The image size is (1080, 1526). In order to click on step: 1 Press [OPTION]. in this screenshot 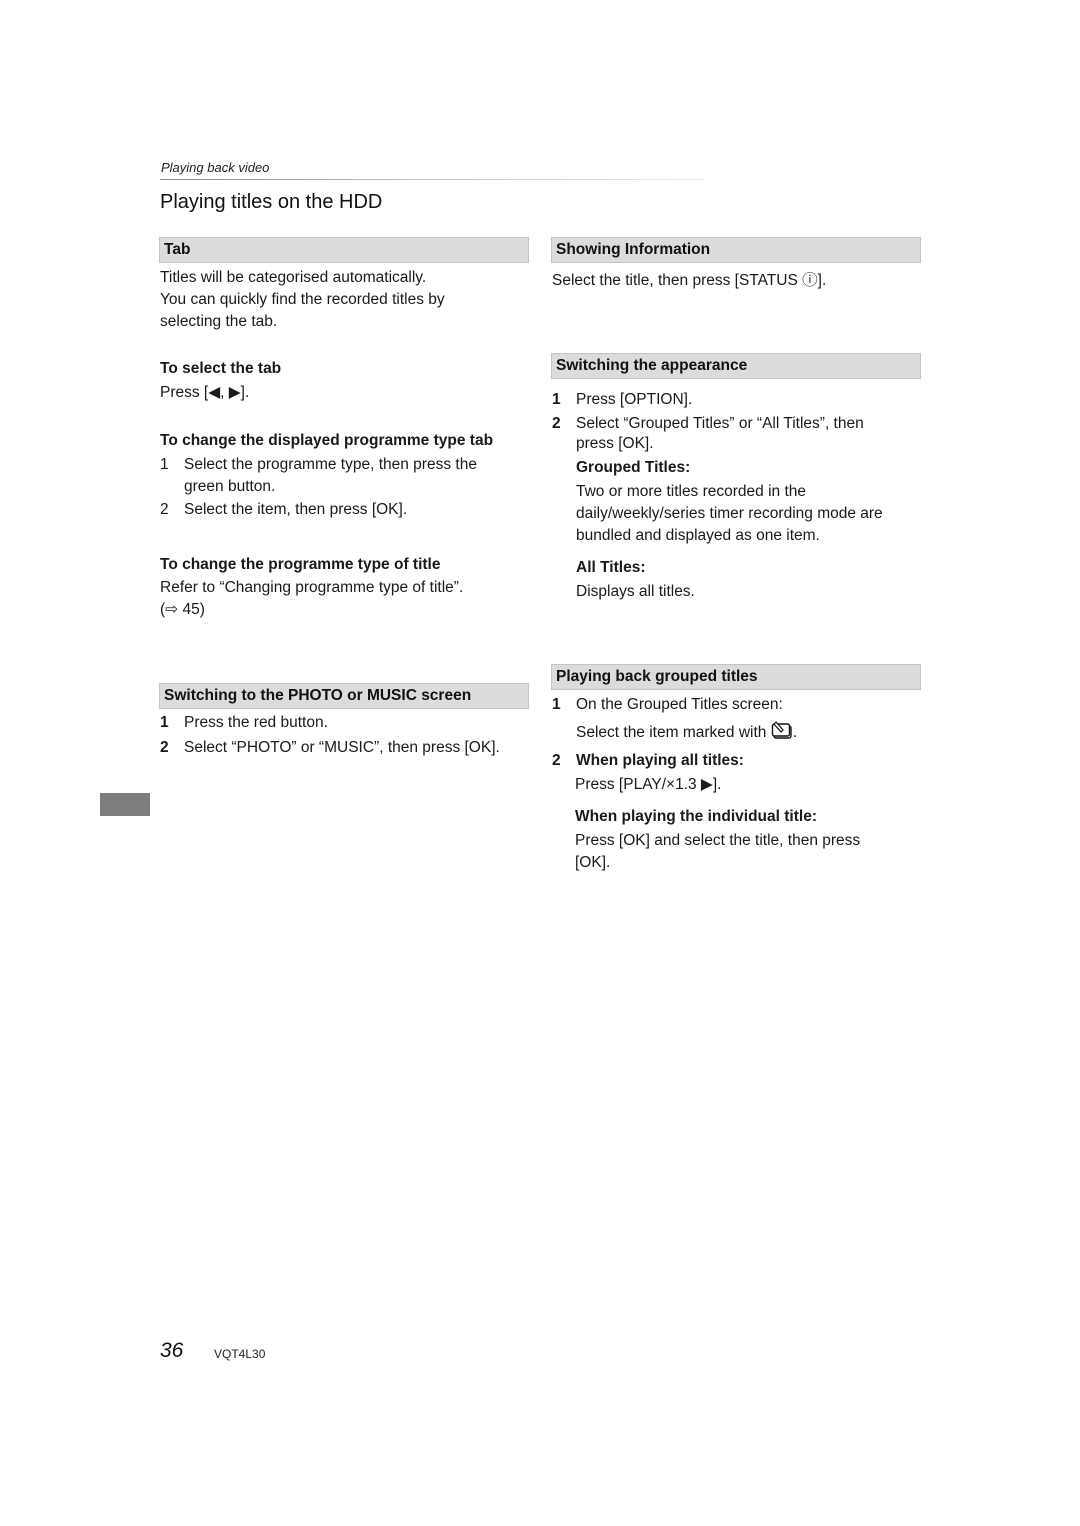, I will do `click(737, 400)`.